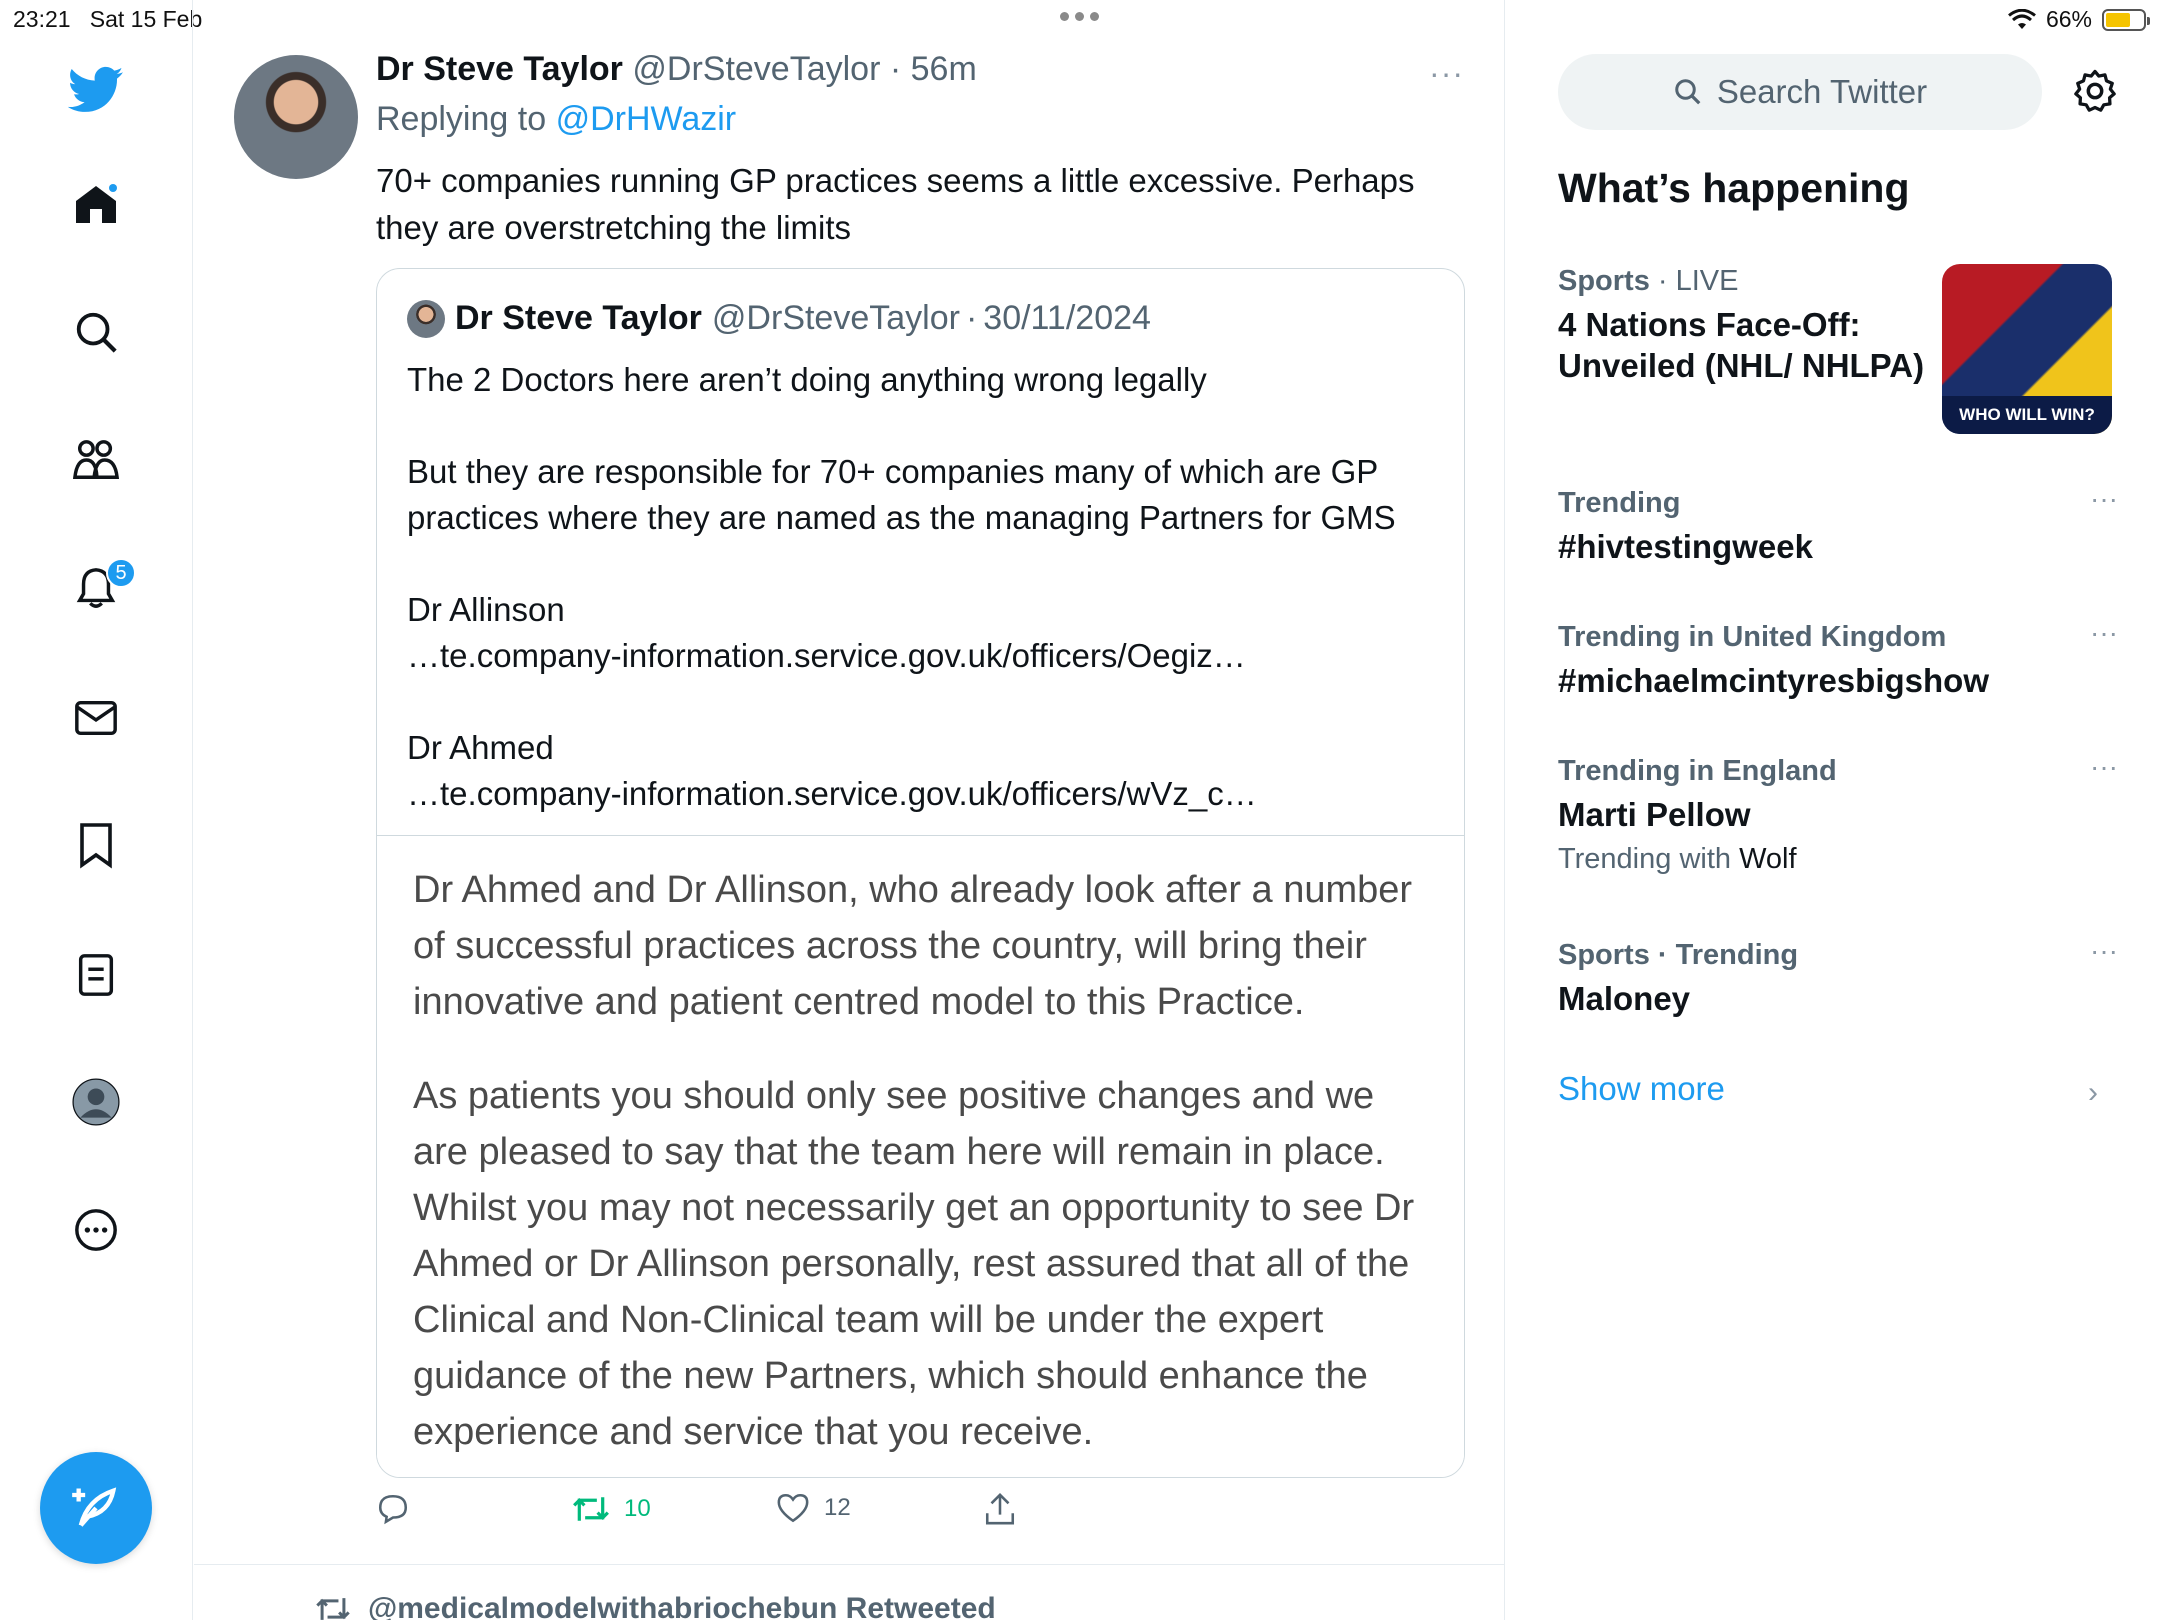 Image resolution: width=2160 pixels, height=1620 pixels. I want to click on trend-related: Trending with Wolf, so click(1677, 859).